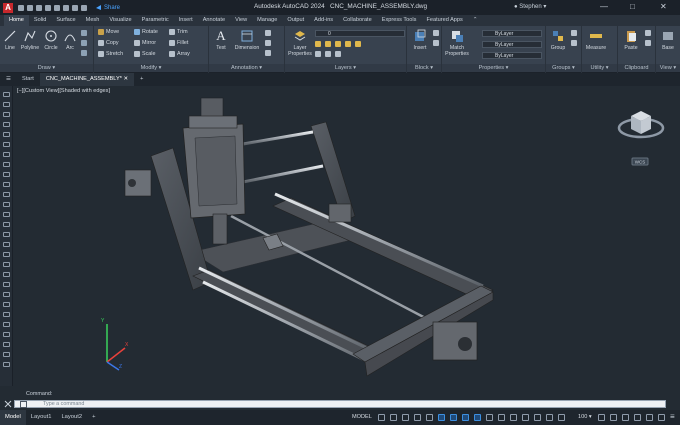 The width and height of the screenshot is (680, 425). What do you see at coordinates (247, 40) in the screenshot?
I see `dimension-tool: Dimension` at bounding box center [247, 40].